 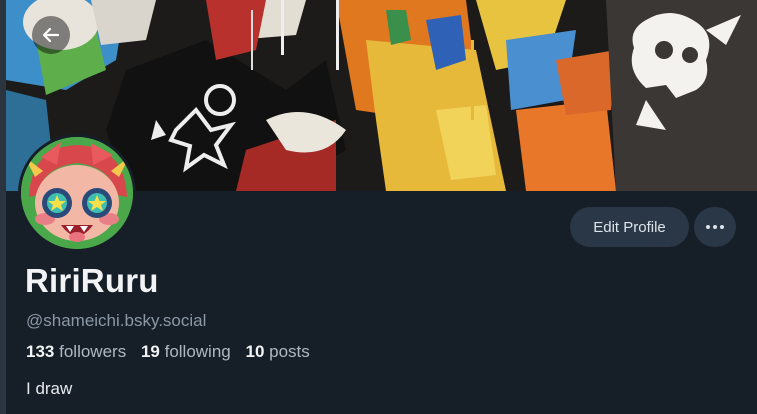 I want to click on edit-profile-button: Edit Profile, so click(x=629, y=227).